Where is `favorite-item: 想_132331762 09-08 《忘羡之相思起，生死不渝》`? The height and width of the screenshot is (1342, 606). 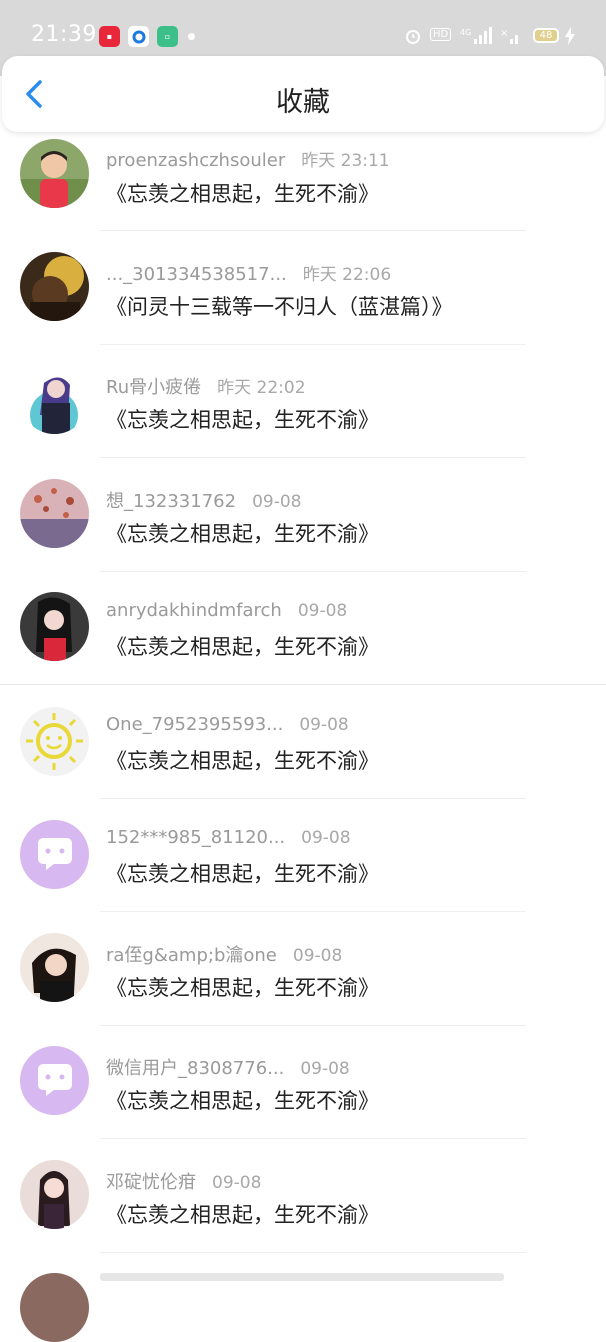
favorite-item: 想_132331762 09-08 《忘羡之相思起，生死不渝》 is located at coordinates (303, 518).